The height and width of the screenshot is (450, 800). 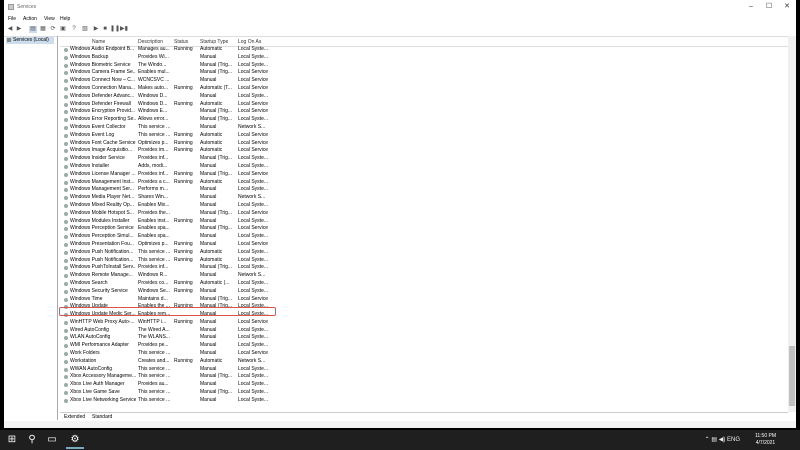 I want to click on taskbar: ⊞ ⚲ ▭ ⚙ ⌃ ▤ ◀) ENG 11:50 PM 4/7/2021, so click(x=400, y=440).